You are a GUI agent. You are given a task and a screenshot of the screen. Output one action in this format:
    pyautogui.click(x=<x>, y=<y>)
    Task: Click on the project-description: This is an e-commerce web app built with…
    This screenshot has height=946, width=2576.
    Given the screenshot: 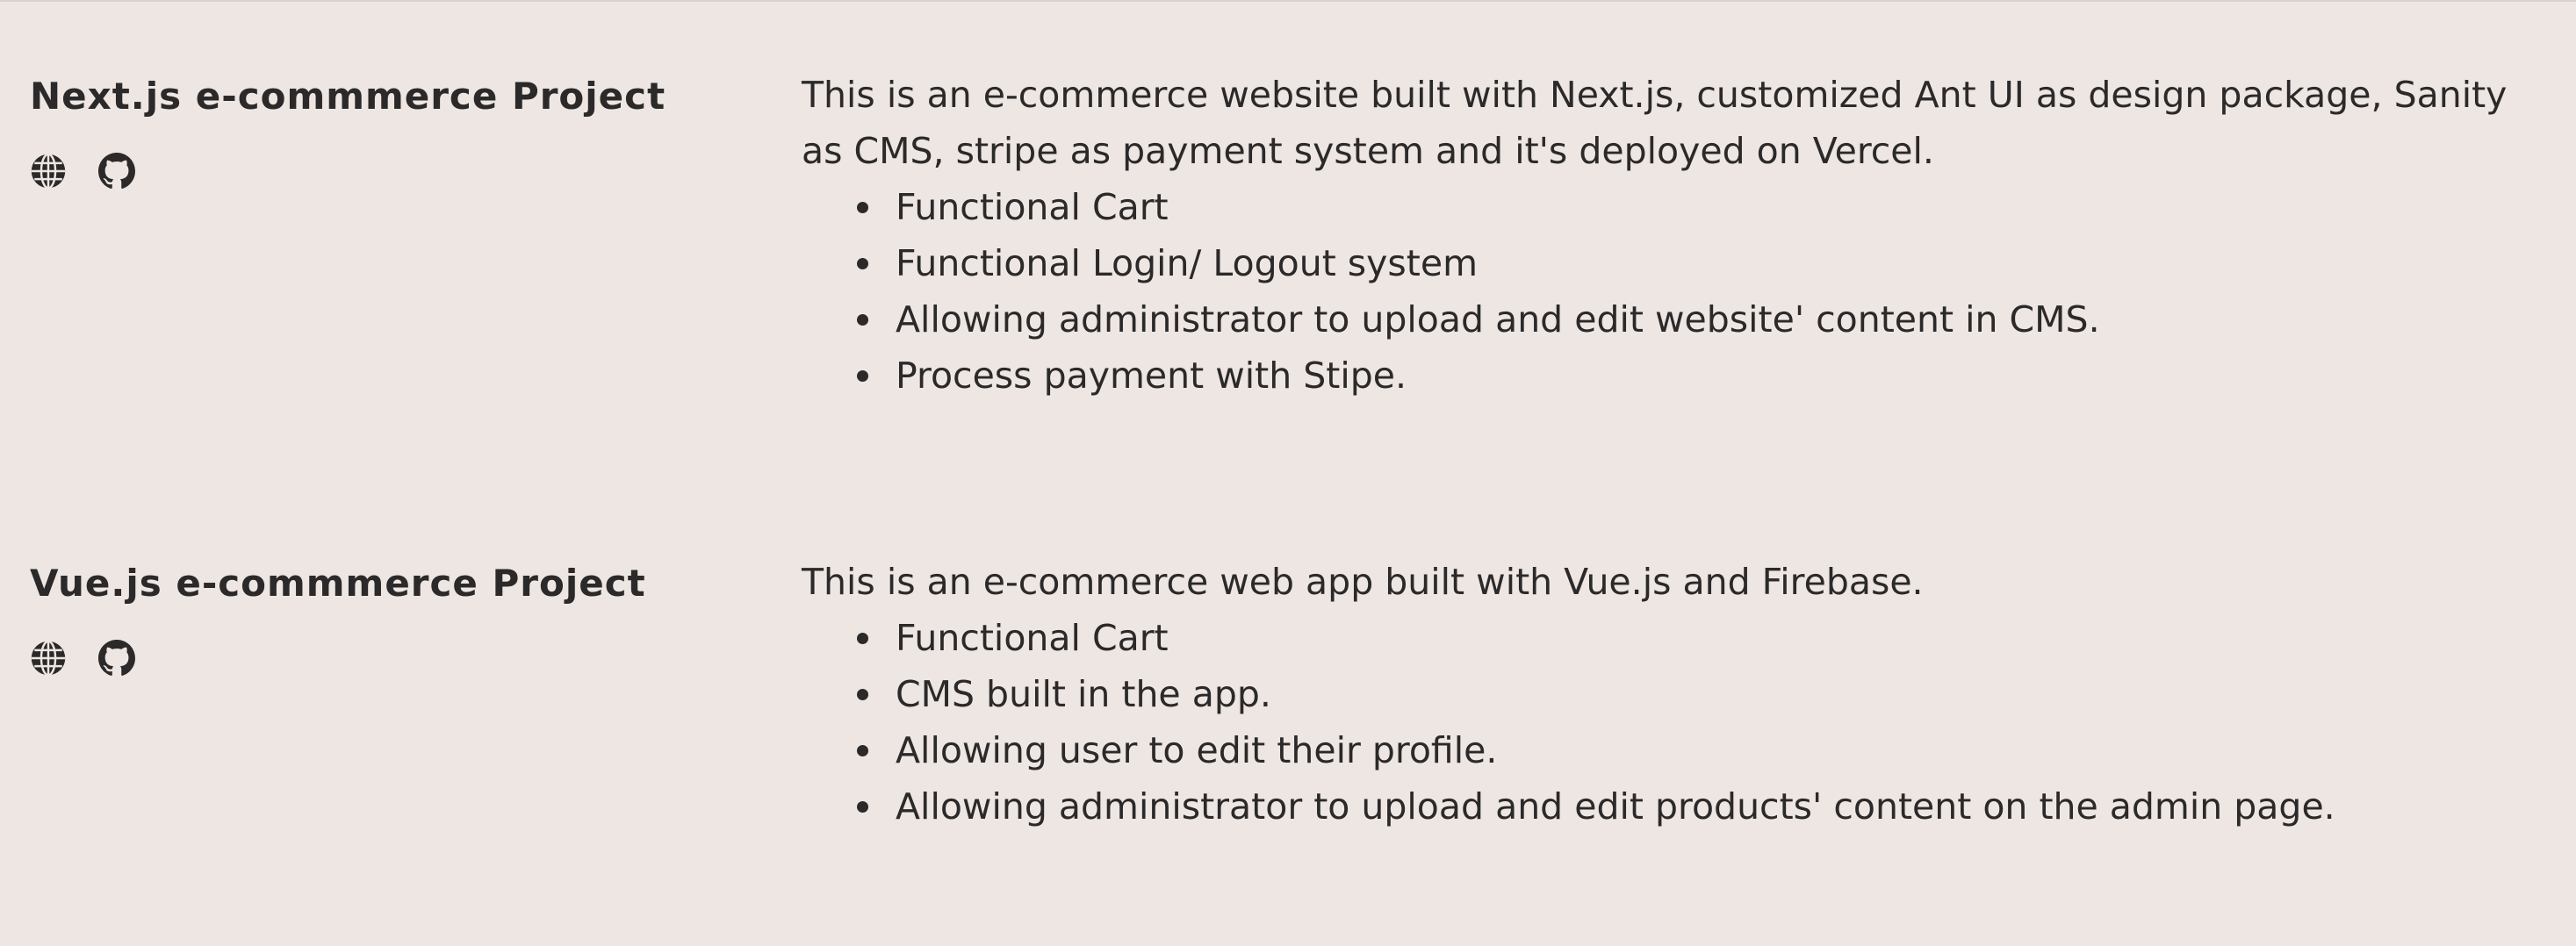 What is the action you would take?
    pyautogui.click(x=1363, y=582)
    